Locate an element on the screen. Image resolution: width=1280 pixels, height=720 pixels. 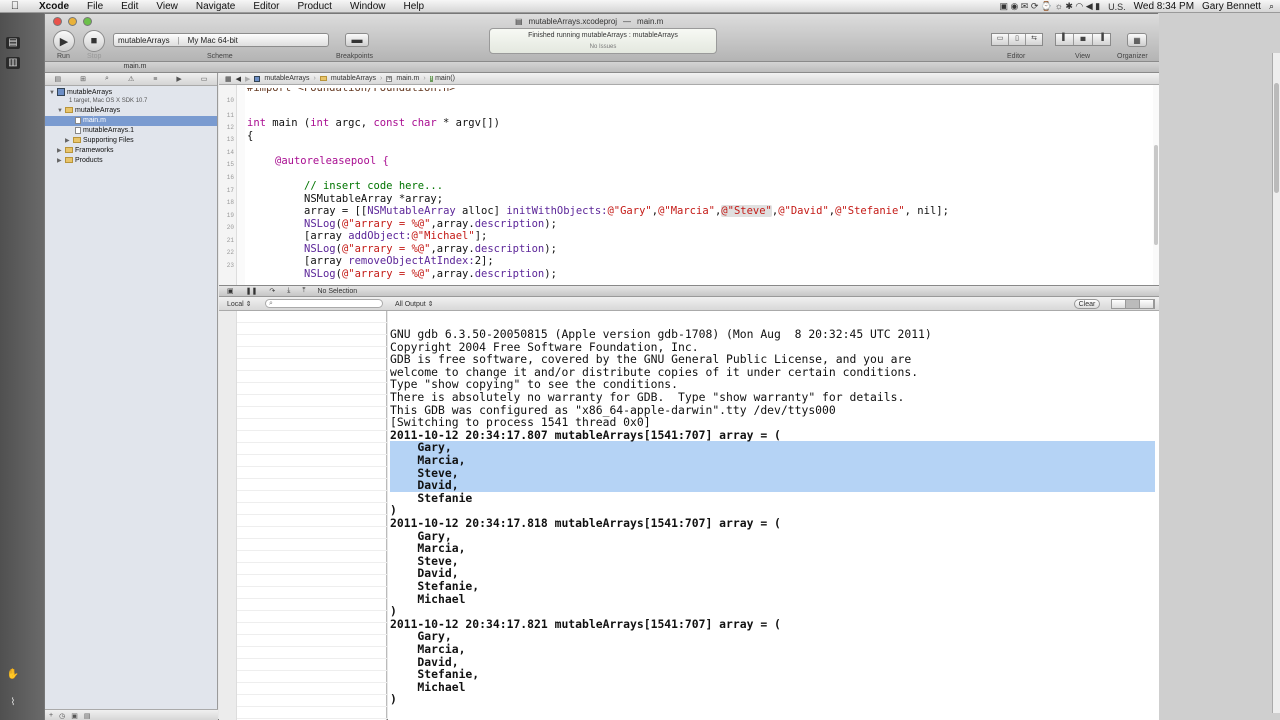
menu-app: Xcode is located at coordinates (54, 6).